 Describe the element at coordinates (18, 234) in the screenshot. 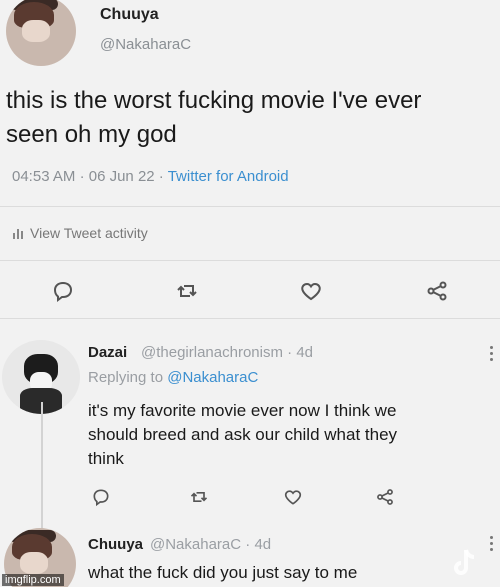

I see `bar-chart-icon` at that location.